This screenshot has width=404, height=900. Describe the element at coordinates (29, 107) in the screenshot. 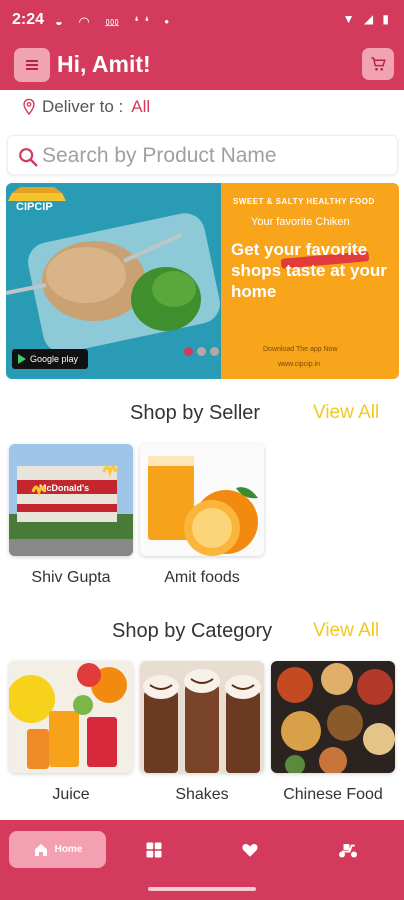

I see `location-pin-icon` at that location.